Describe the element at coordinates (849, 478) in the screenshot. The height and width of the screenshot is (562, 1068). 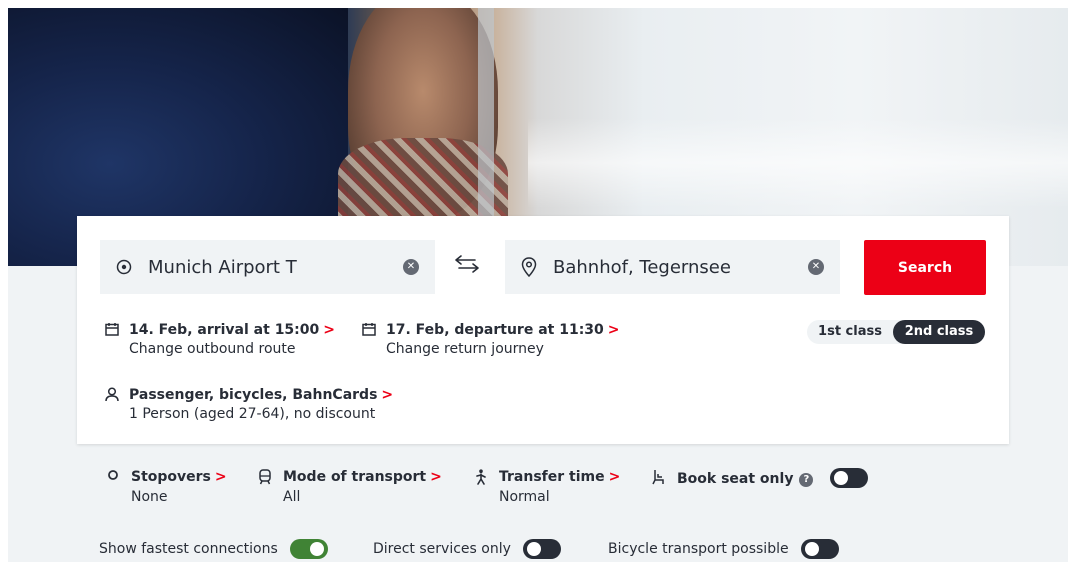
I see `seat-only-toggle` at that location.